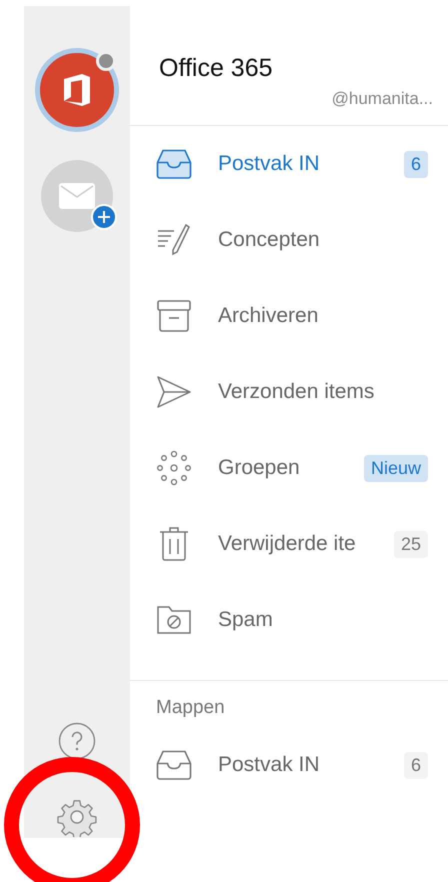 This screenshot has height=882, width=448. What do you see at coordinates (269, 240) in the screenshot?
I see `folder-label: Concepten` at bounding box center [269, 240].